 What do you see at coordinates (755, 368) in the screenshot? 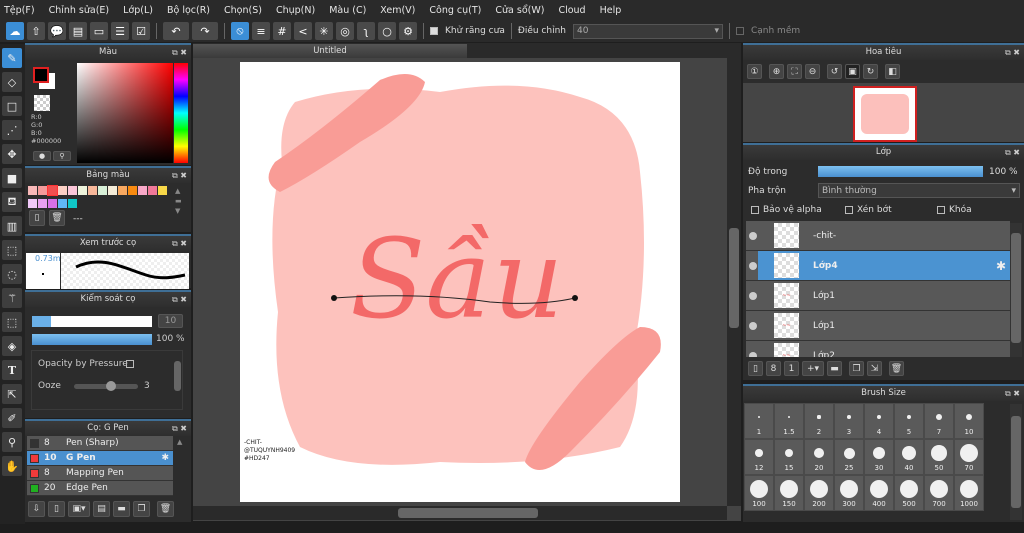
I see `new-layer-icon: ▯` at bounding box center [755, 368].